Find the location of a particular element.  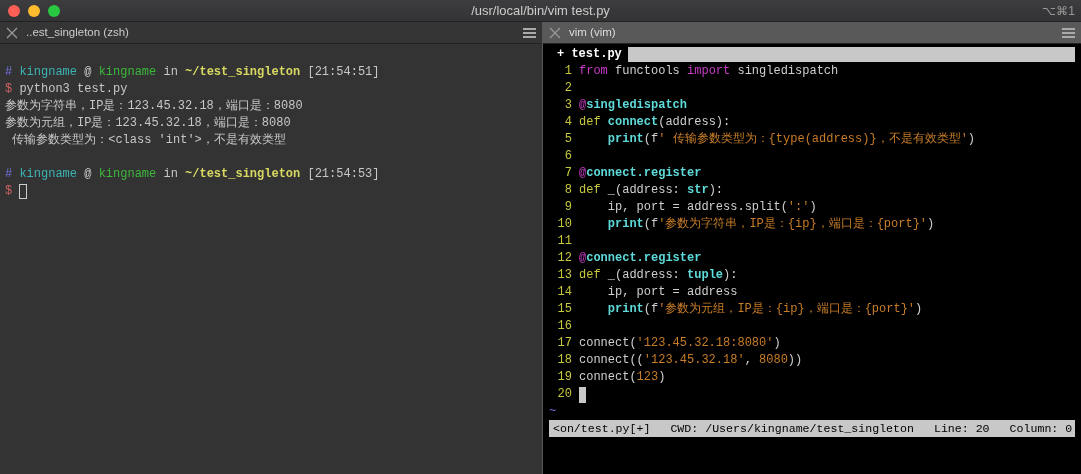

line-number: 1 is located at coordinates (568, 71).